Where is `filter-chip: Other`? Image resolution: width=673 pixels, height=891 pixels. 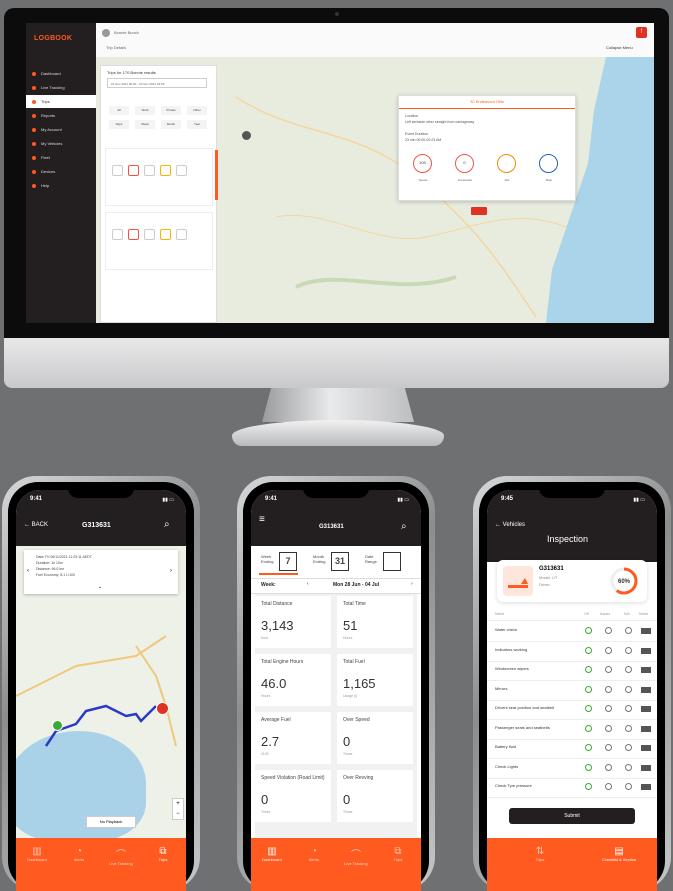 filter-chip: Other is located at coordinates (197, 110).